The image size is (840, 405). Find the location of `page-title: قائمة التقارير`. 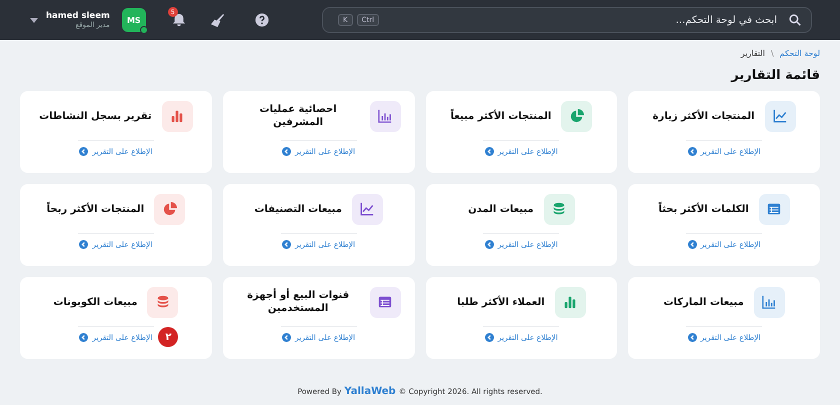

page-title: قائمة التقارير is located at coordinates (775, 75).